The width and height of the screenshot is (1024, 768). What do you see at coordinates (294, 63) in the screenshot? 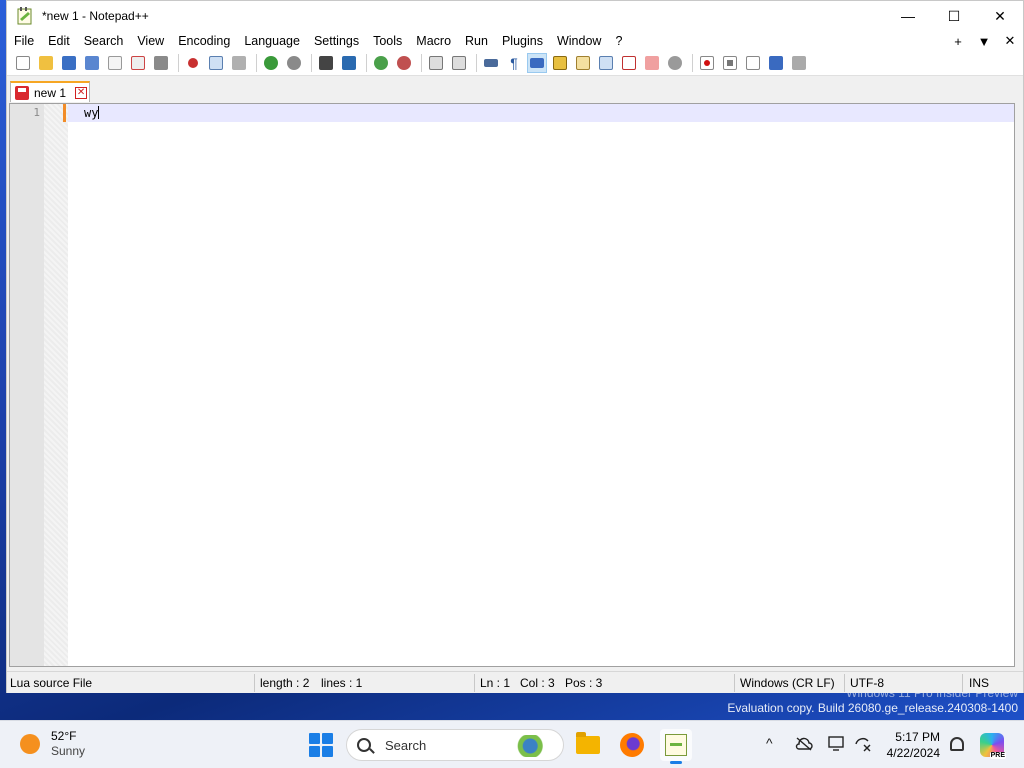
I see `redo-icon` at bounding box center [294, 63].